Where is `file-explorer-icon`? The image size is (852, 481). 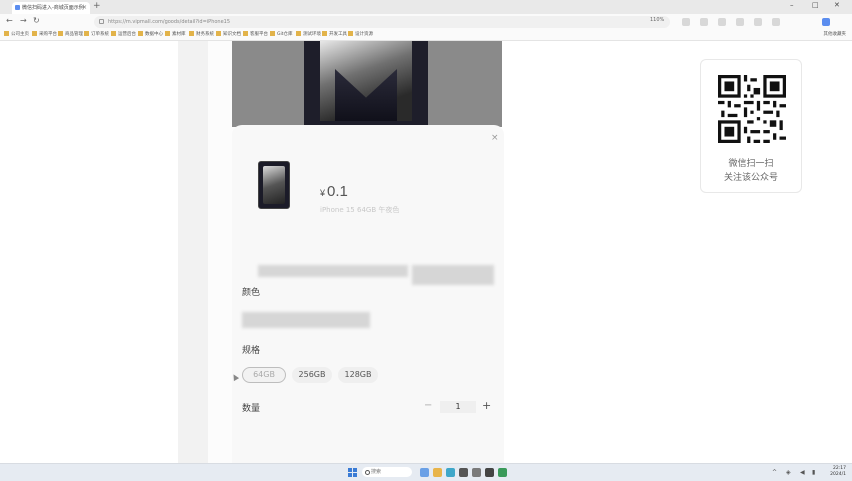 file-explorer-icon is located at coordinates (437, 472).